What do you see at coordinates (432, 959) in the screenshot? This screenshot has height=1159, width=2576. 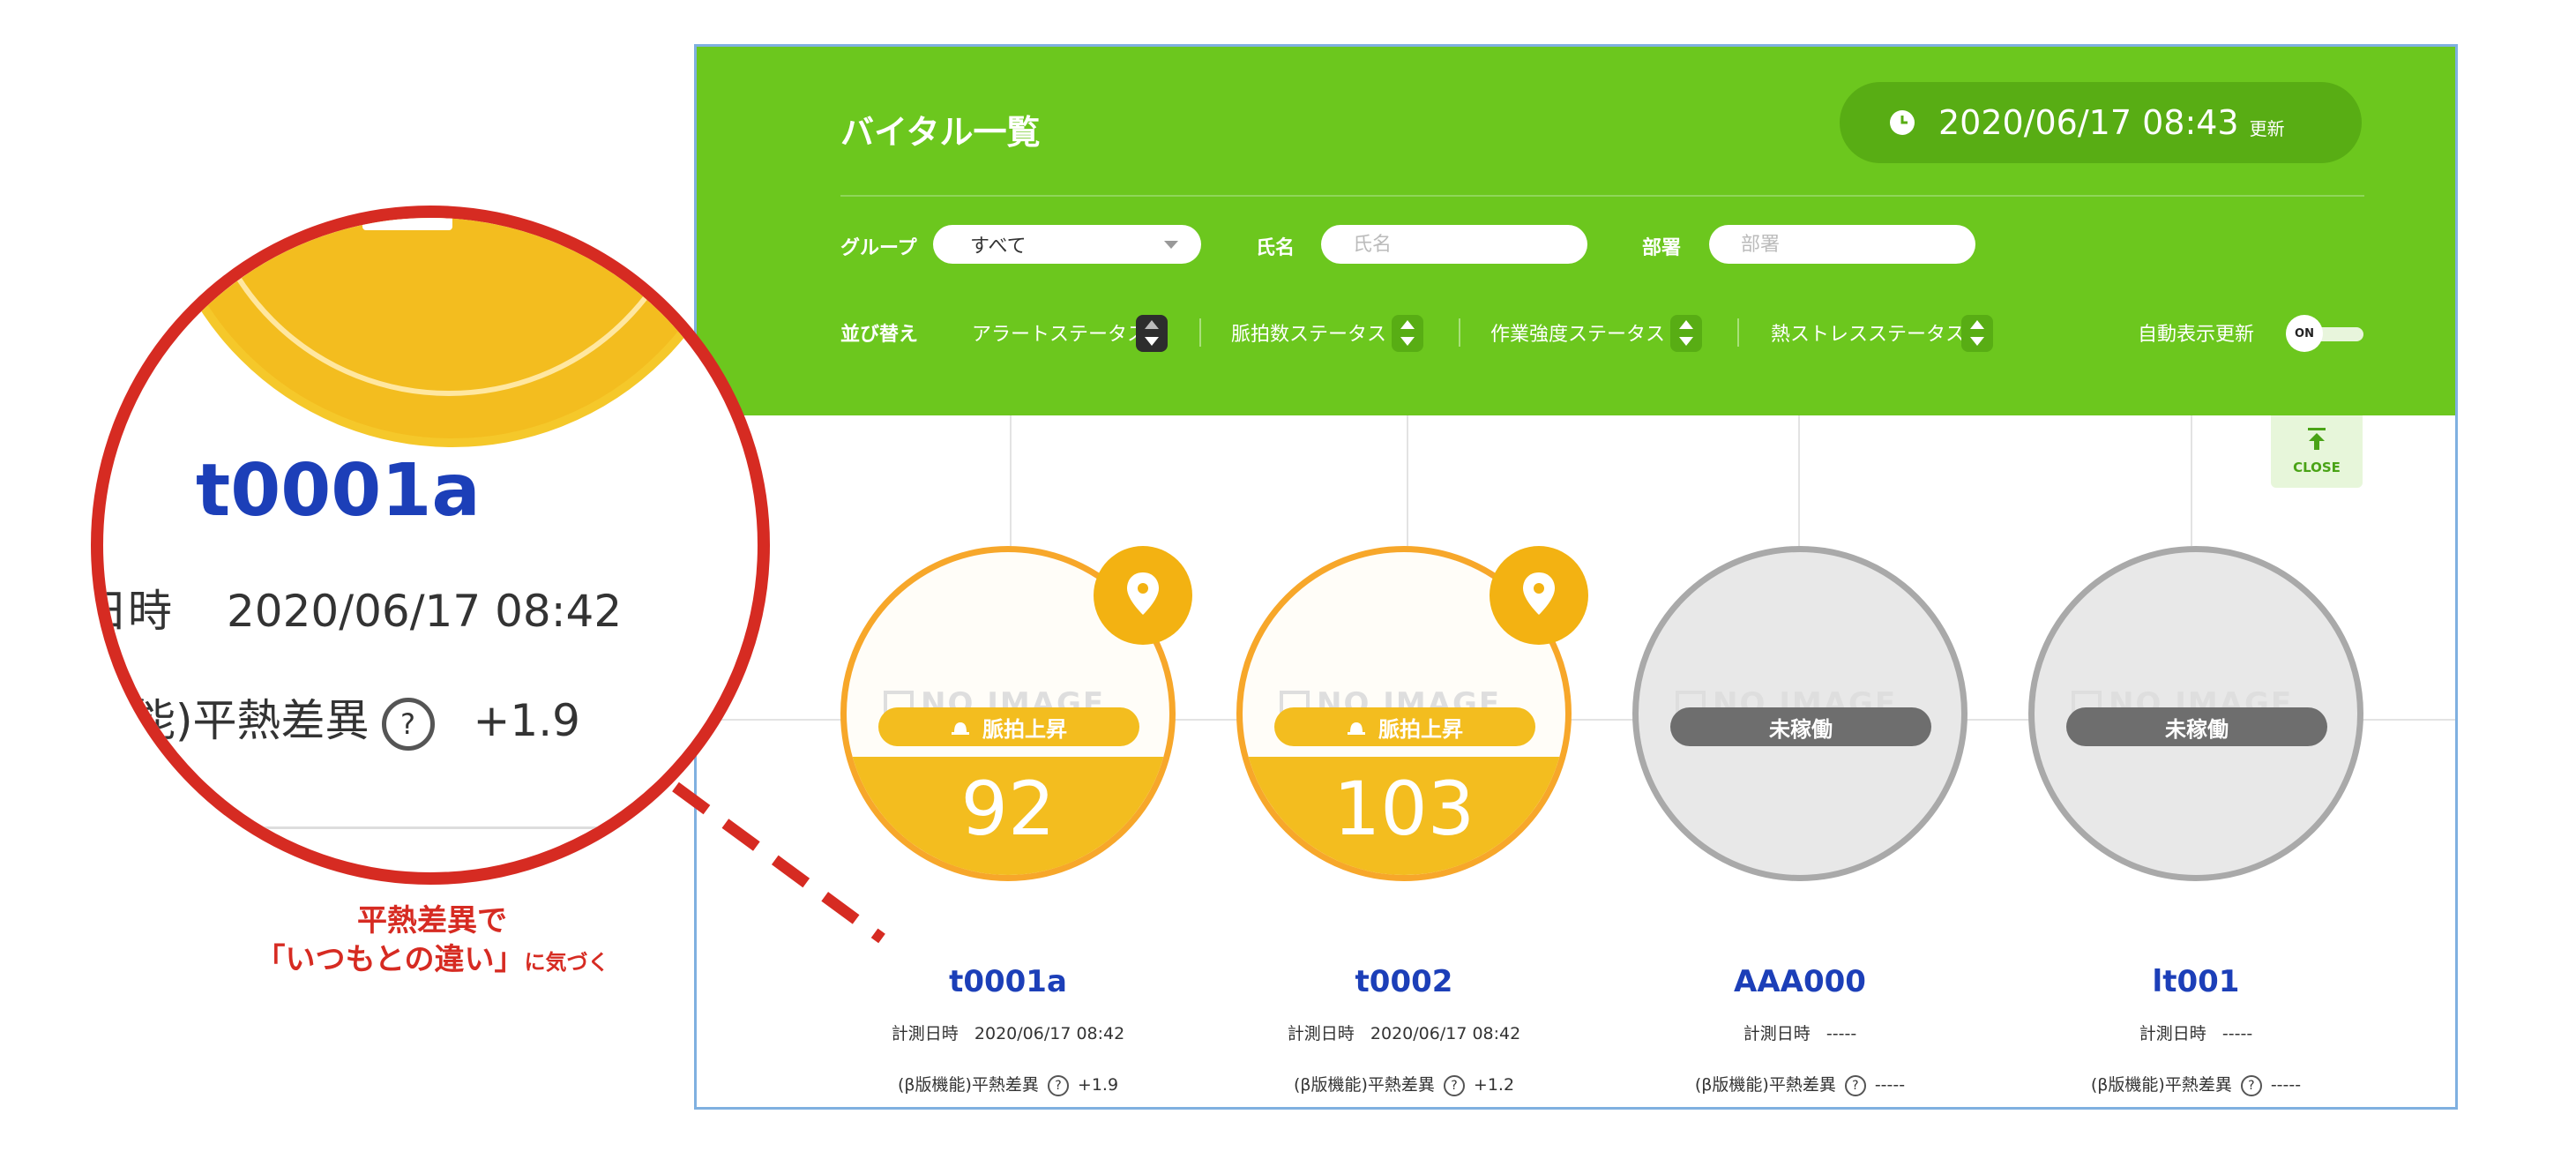 I see `callout-line2: 「いつもとの違い」に気づく` at bounding box center [432, 959].